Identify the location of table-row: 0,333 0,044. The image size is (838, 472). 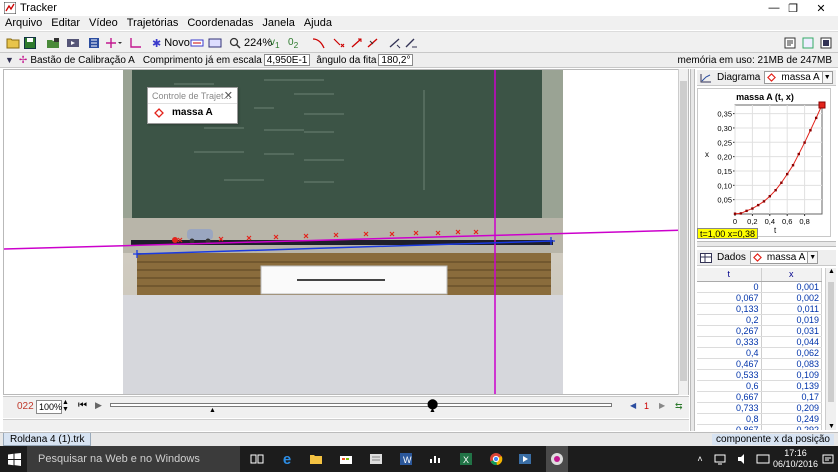
(759, 342).